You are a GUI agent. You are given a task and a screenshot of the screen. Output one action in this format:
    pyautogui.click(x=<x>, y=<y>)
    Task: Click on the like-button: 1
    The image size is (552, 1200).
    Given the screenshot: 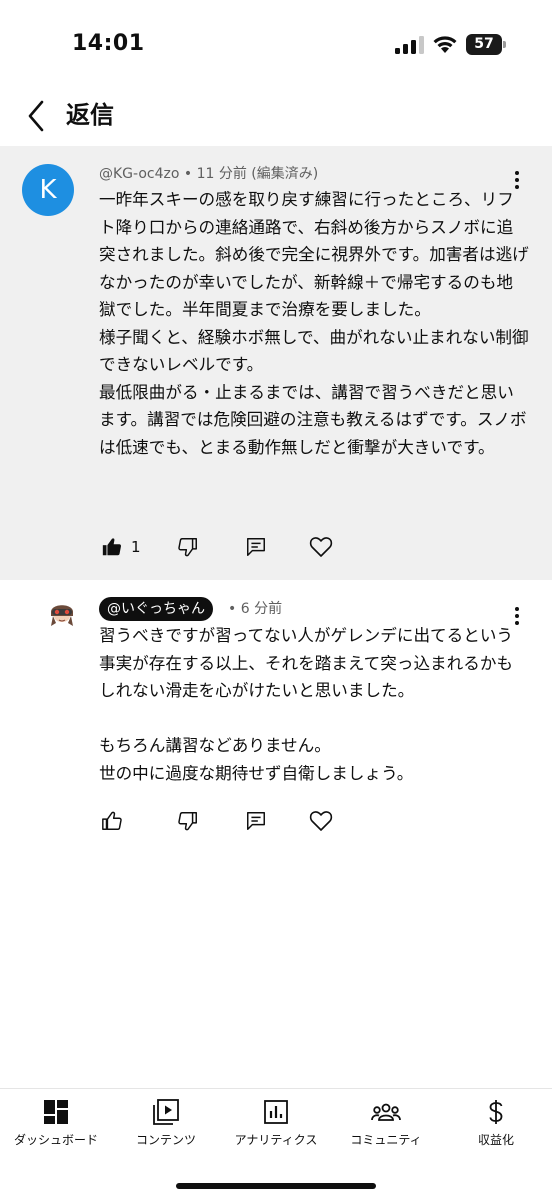 What is the action you would take?
    pyautogui.click(x=121, y=547)
    